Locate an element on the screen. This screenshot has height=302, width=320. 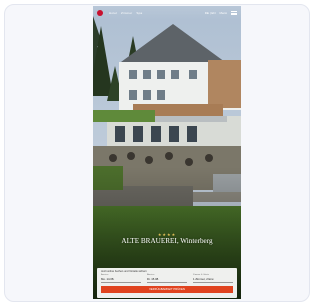
arrival-field: Anreise Mo. 14.08. is located at coordinates (121, 278).